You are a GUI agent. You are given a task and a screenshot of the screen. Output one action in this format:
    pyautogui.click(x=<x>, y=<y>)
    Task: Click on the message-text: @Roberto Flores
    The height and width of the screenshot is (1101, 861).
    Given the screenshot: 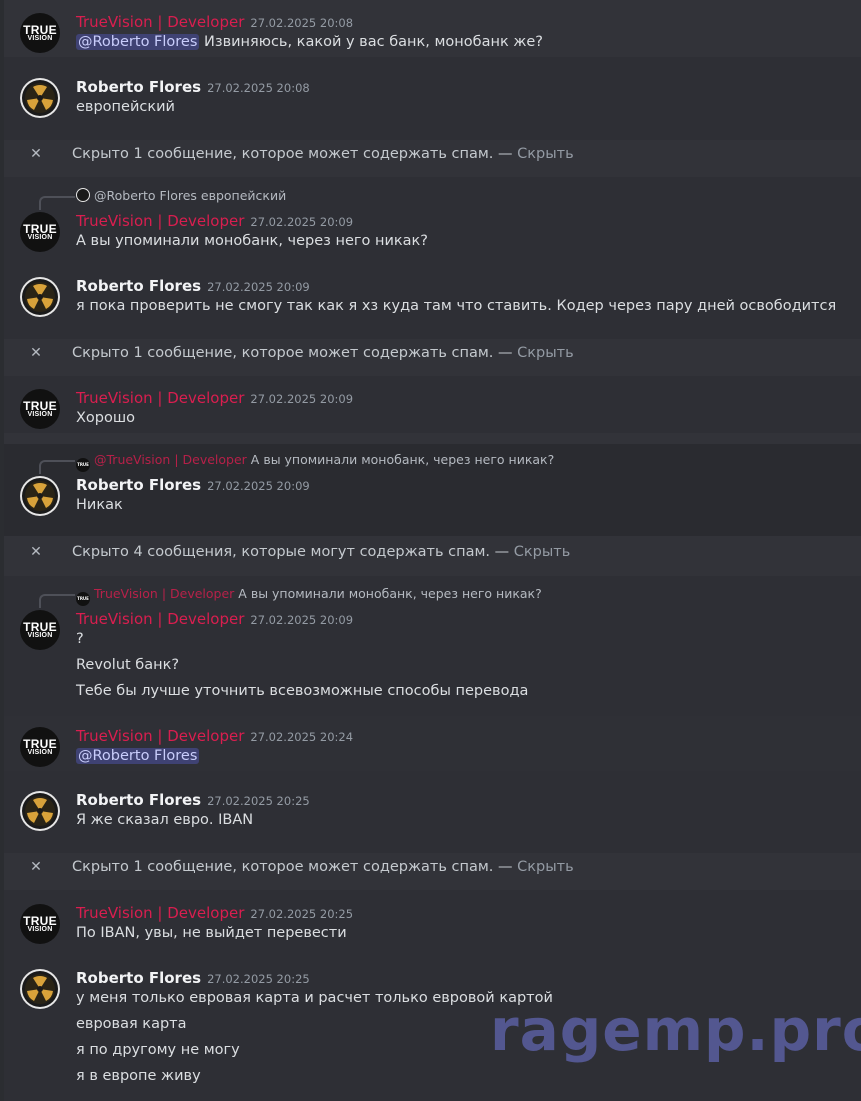 What is the action you would take?
    pyautogui.click(x=138, y=756)
    